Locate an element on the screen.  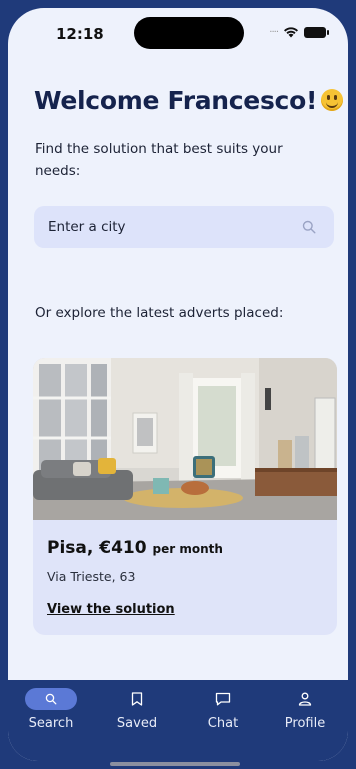
nav-saved-icon-wrap is located at coordinates (137, 699).